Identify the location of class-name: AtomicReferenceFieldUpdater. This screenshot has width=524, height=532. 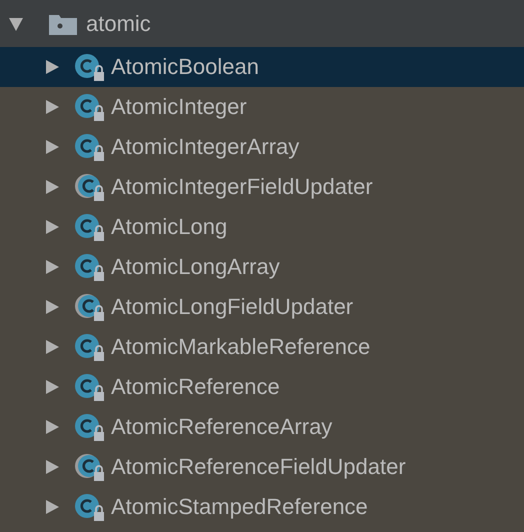
(258, 467).